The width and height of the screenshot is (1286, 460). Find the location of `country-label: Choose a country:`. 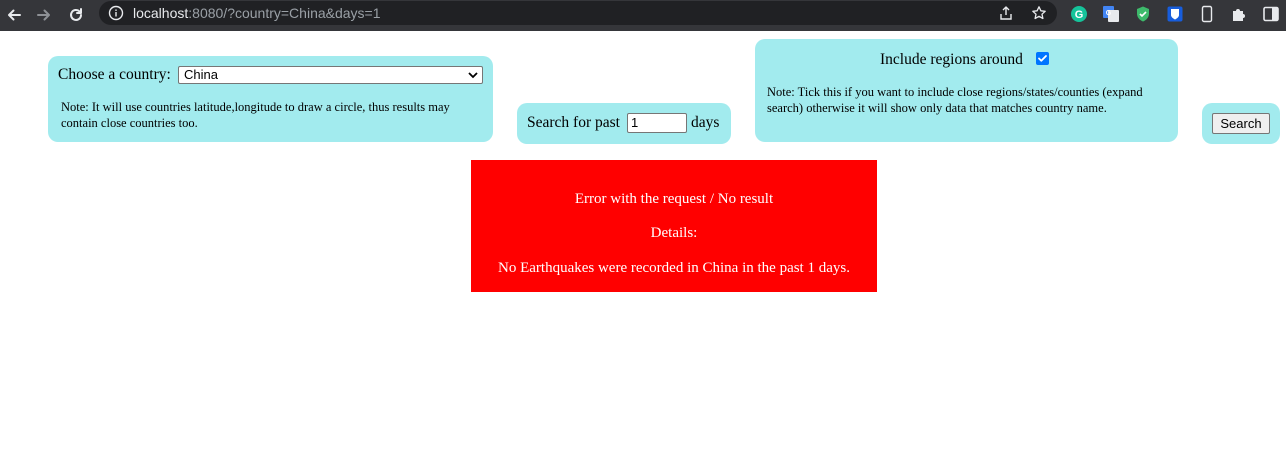

country-label: Choose a country: is located at coordinates (114, 74).